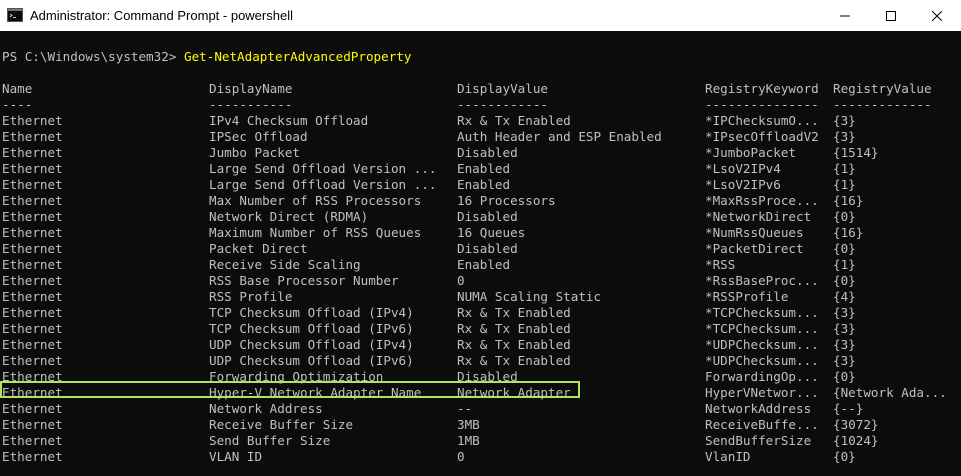 The image size is (961, 476). What do you see at coordinates (315, 232) in the screenshot?
I see `cell-displayname: Maximum Number of RSS Queues` at bounding box center [315, 232].